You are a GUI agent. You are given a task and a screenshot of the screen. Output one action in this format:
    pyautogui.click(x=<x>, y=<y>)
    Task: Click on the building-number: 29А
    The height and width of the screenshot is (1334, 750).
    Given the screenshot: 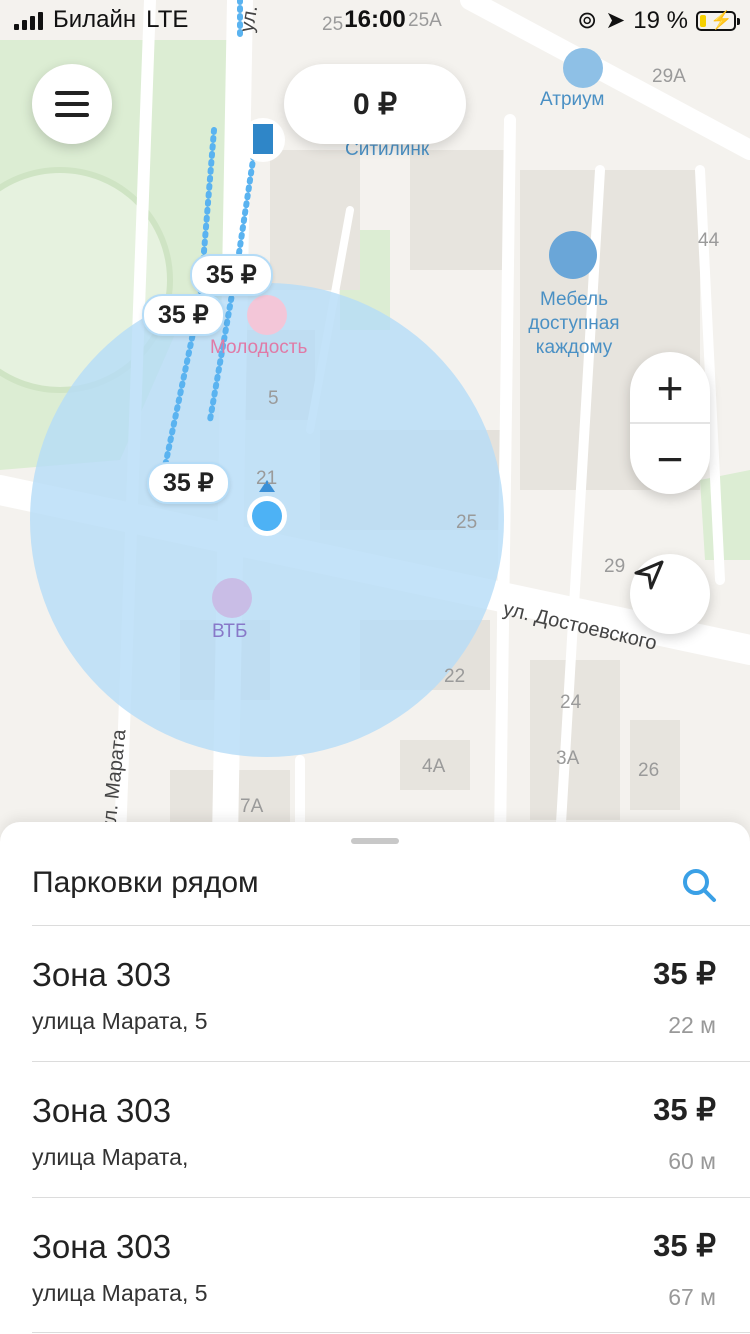 What is the action you would take?
    pyautogui.click(x=669, y=76)
    